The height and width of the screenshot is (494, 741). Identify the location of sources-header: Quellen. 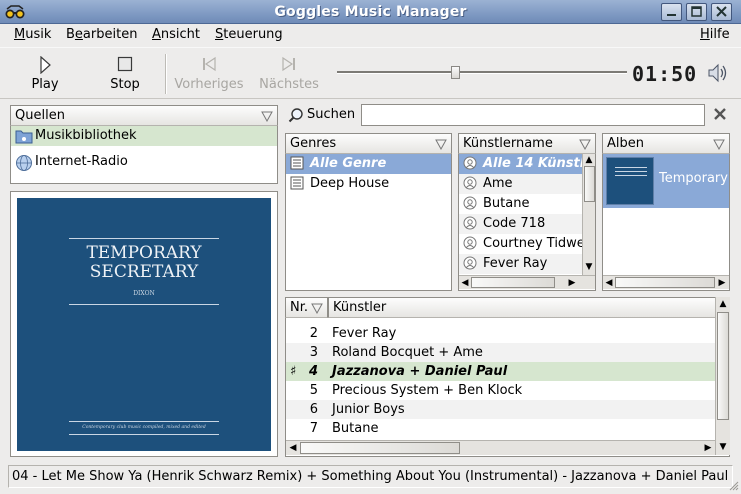
(144, 115).